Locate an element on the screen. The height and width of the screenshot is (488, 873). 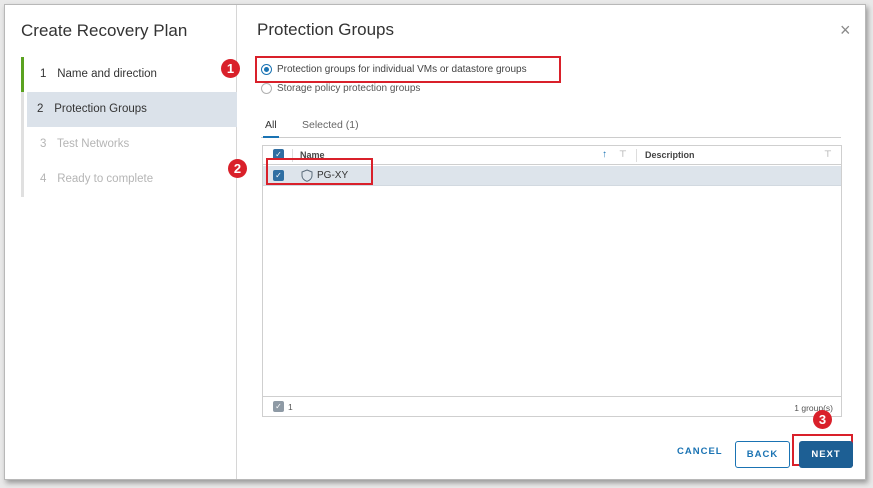
tab-all: All is located at coordinates (271, 128).